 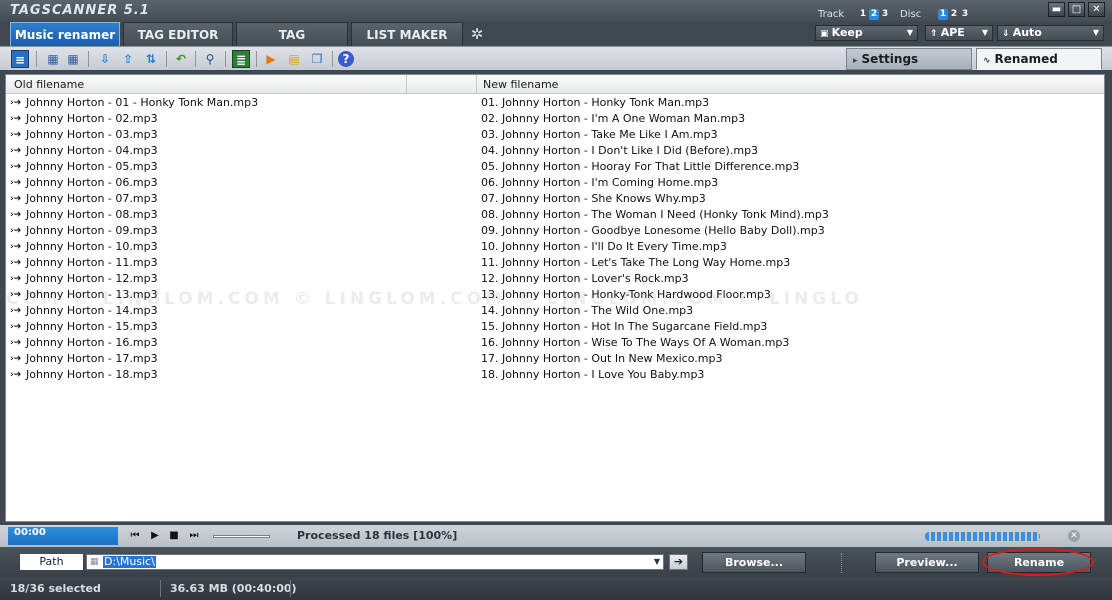 What do you see at coordinates (92, 358) in the screenshot?
I see `old-filename-cell: Johnny Horton - 17.mp3` at bounding box center [92, 358].